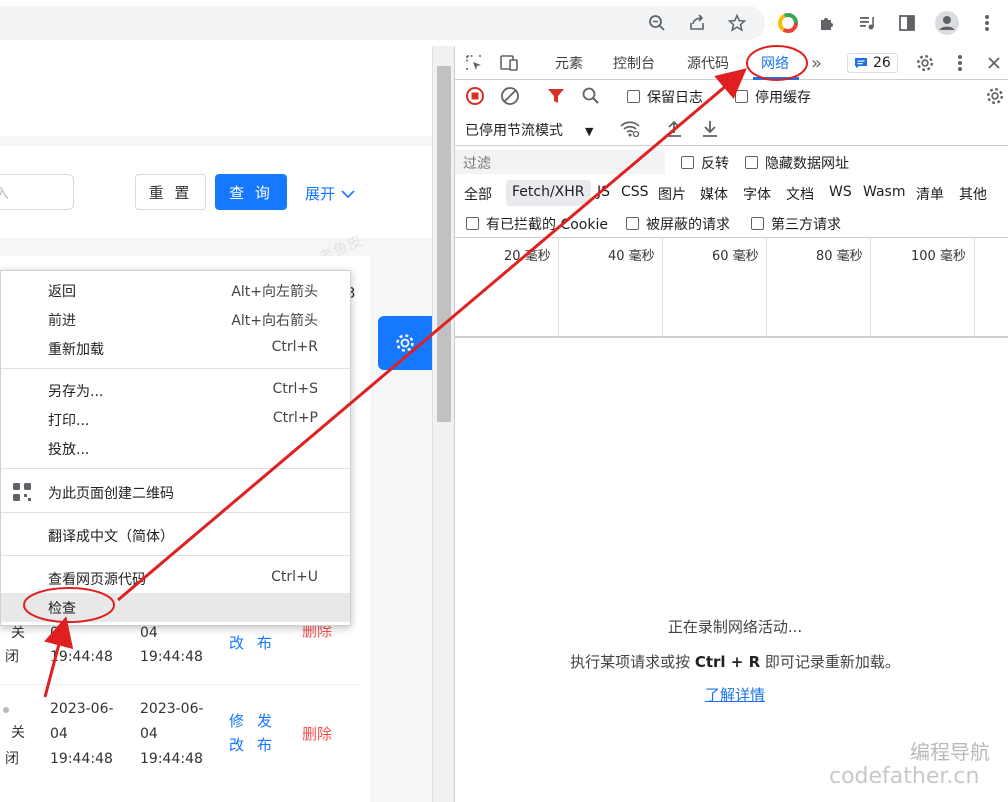 The image size is (1008, 802). What do you see at coordinates (444, 244) in the screenshot?
I see `scrollbar-thumb` at bounding box center [444, 244].